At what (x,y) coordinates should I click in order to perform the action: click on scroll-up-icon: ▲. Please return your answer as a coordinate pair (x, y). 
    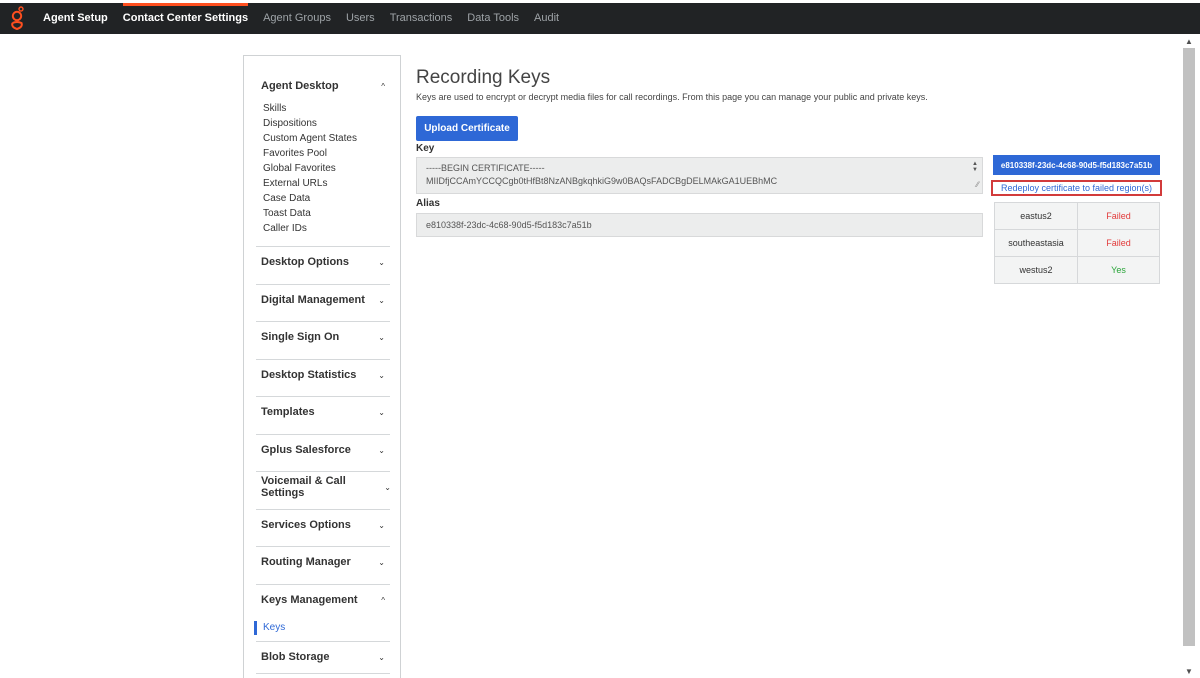
    Looking at the image, I should click on (1189, 42).